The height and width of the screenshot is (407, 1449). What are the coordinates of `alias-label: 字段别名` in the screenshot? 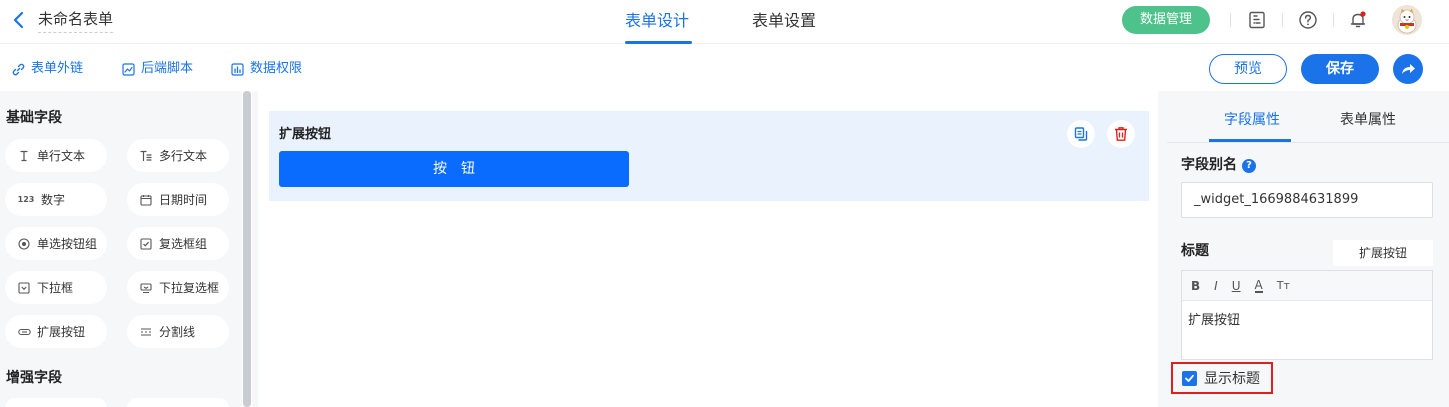 It's located at (1209, 165).